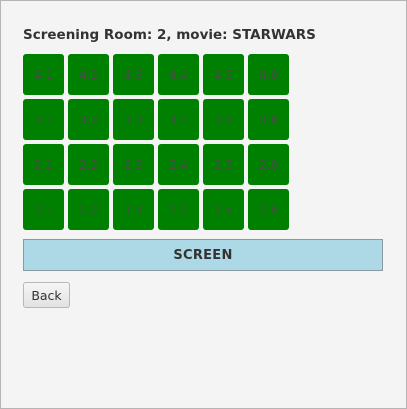 The width and height of the screenshot is (407, 409). I want to click on seat-1-1: 1.1, so click(43, 209).